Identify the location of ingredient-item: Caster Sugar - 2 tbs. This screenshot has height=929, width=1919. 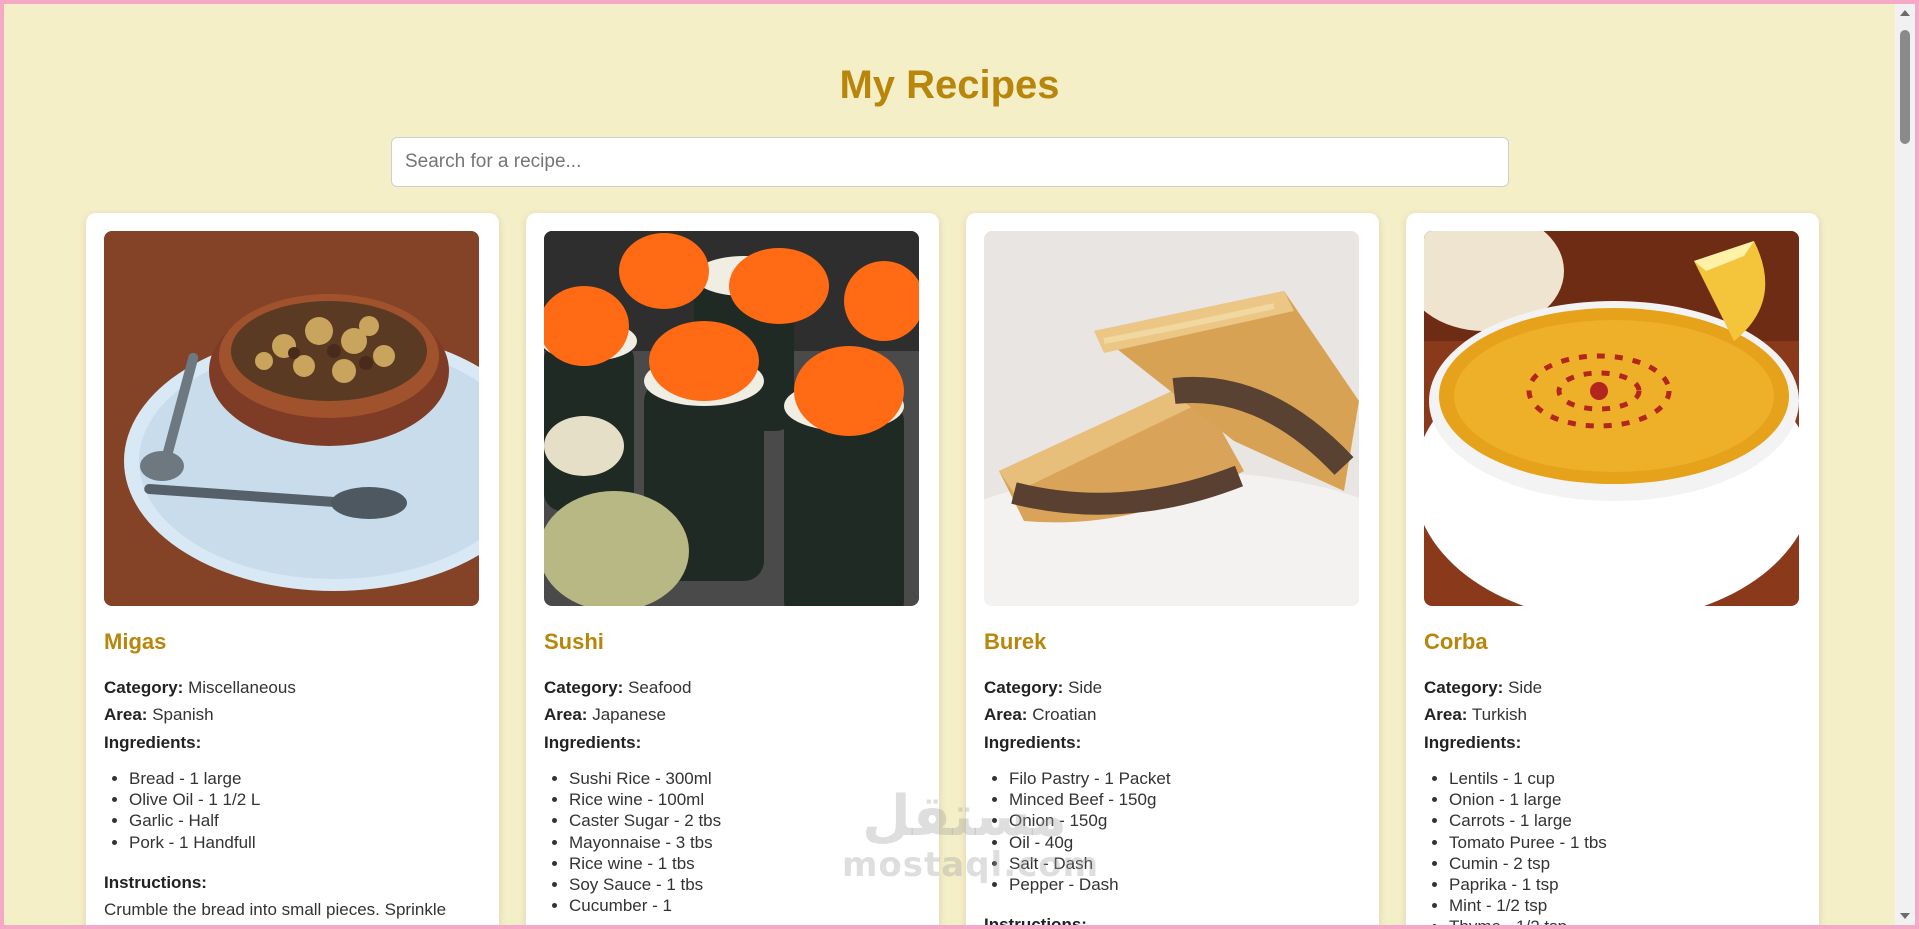
(645, 820).